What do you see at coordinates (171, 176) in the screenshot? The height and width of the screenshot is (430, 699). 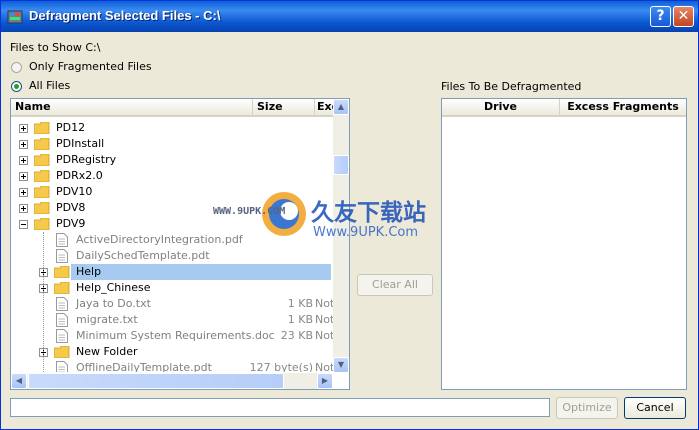 I see `tree-folder-row: PDRx2.0` at bounding box center [171, 176].